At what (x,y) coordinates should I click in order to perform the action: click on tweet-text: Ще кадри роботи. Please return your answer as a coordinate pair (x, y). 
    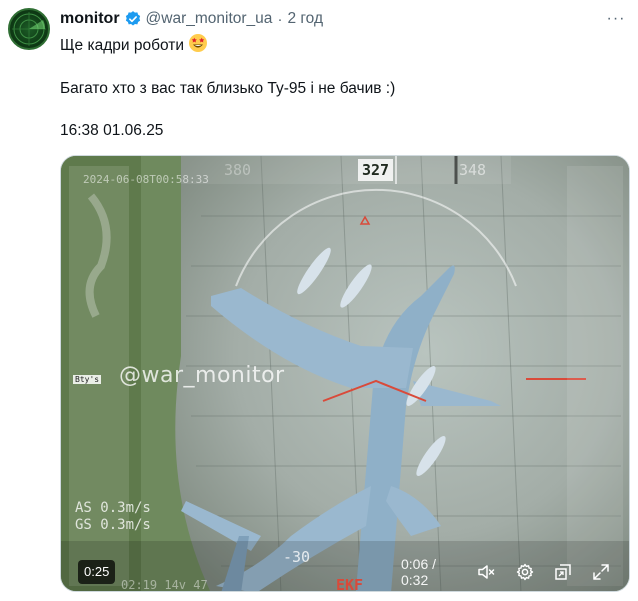
    Looking at the image, I should click on (122, 45).